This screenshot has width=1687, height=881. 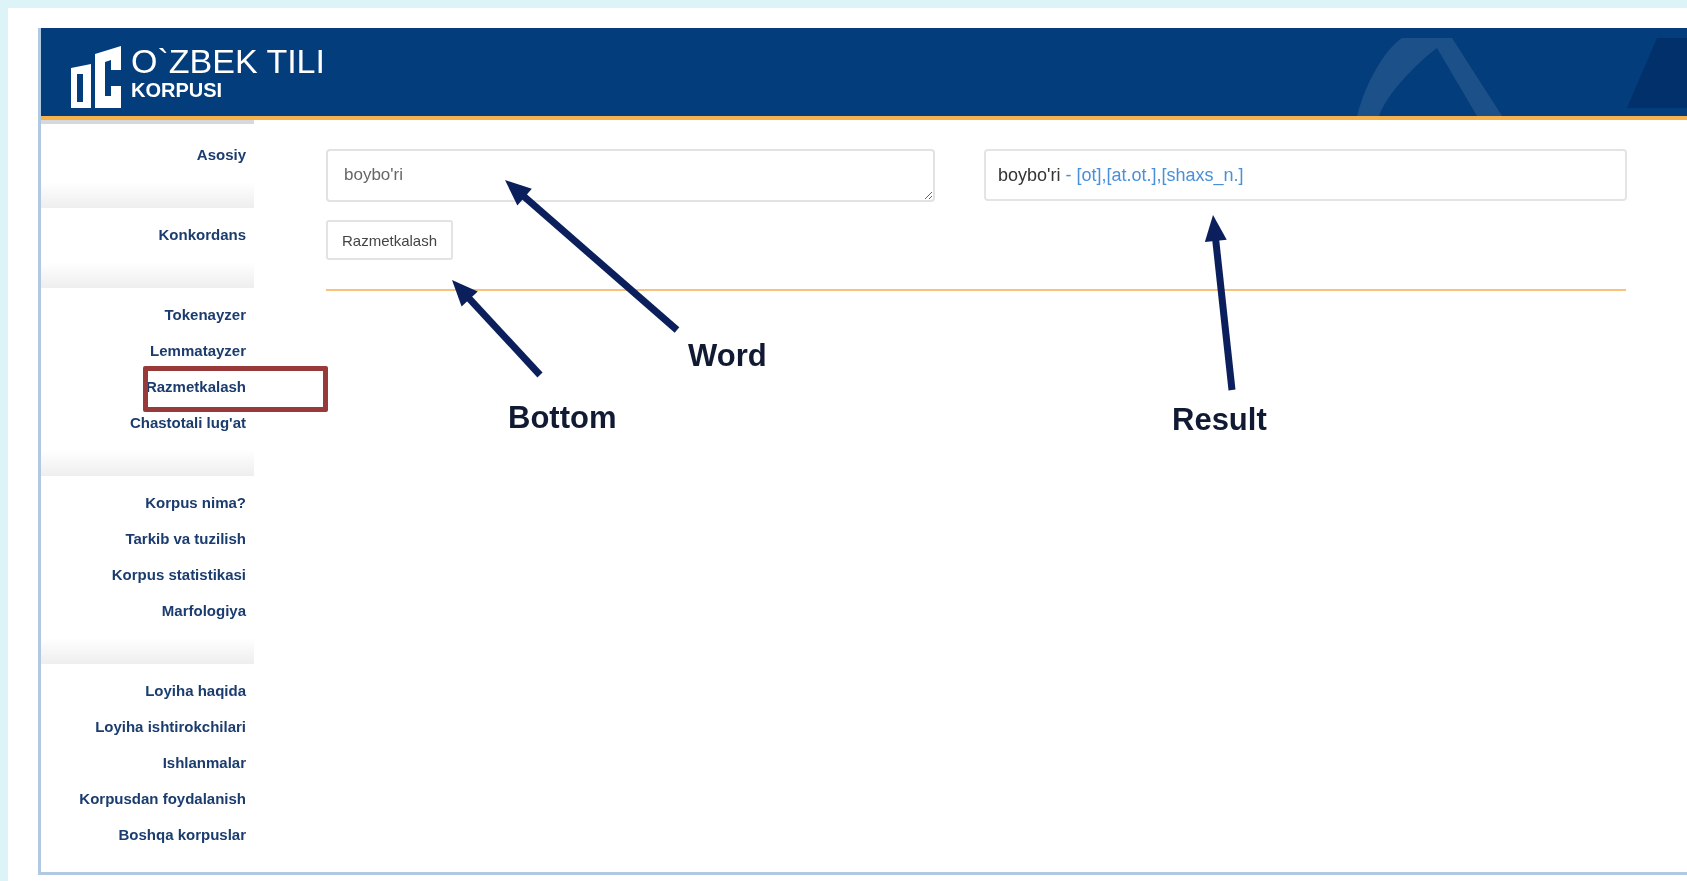 I want to click on sidebar-link: Marfologiya, so click(x=203, y=610).